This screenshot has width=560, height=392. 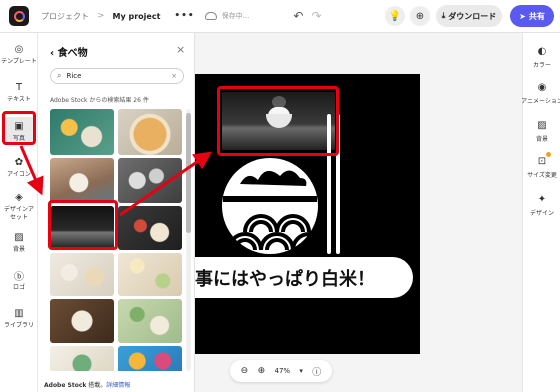 What do you see at coordinates (165, 184) in the screenshot?
I see `arrow-thumbnail-to-canvas` at bounding box center [165, 184].